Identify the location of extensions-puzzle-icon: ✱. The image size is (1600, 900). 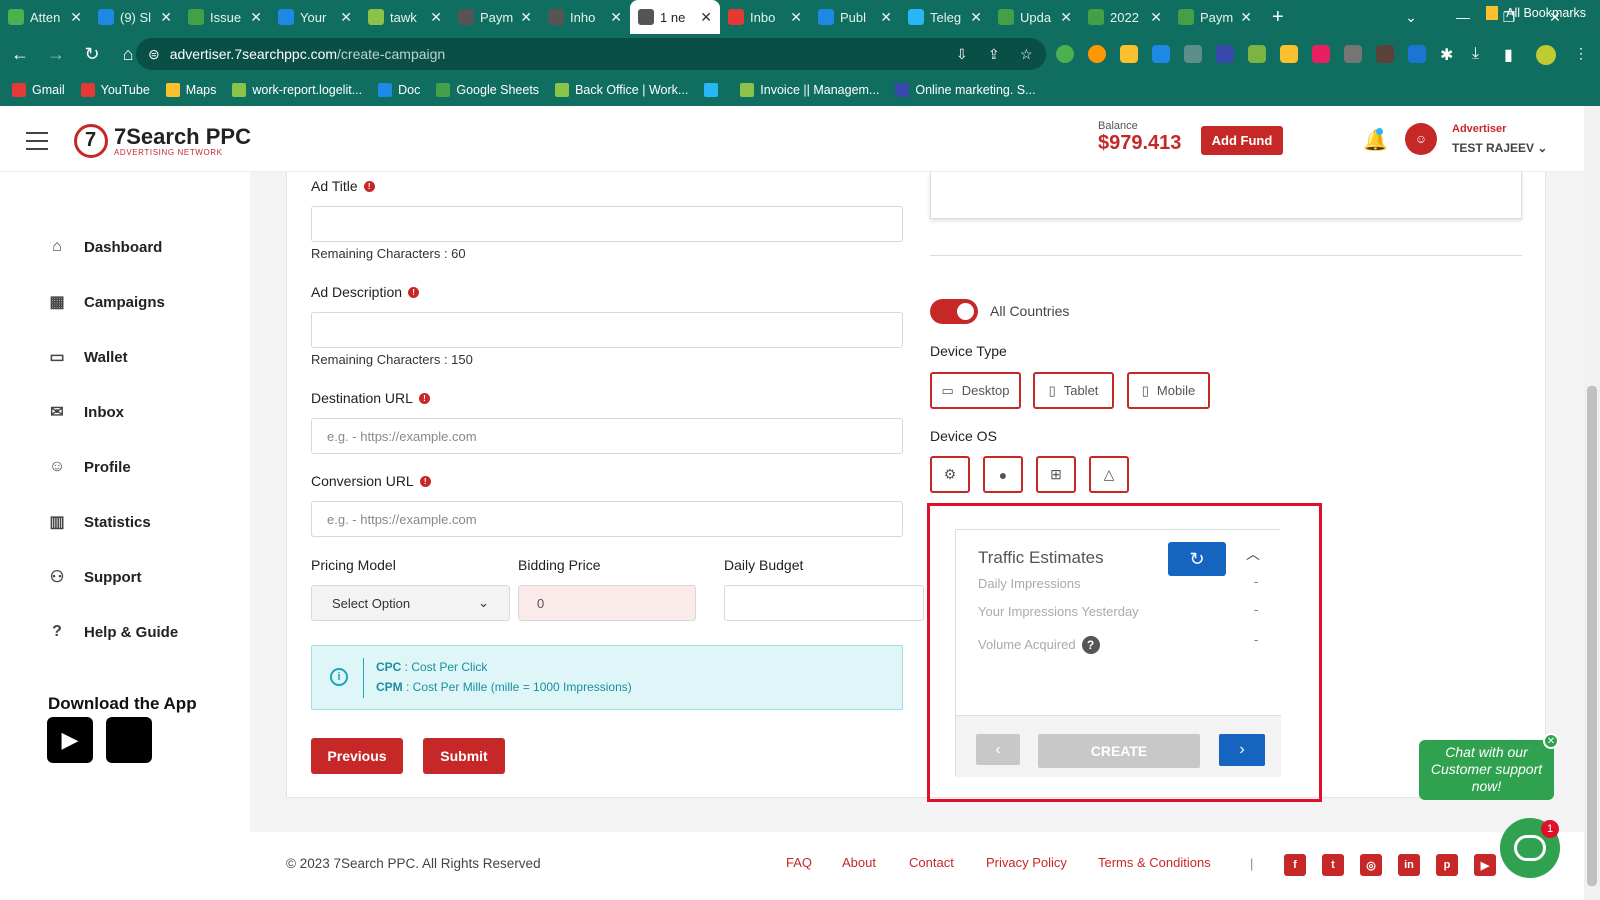
(1449, 54).